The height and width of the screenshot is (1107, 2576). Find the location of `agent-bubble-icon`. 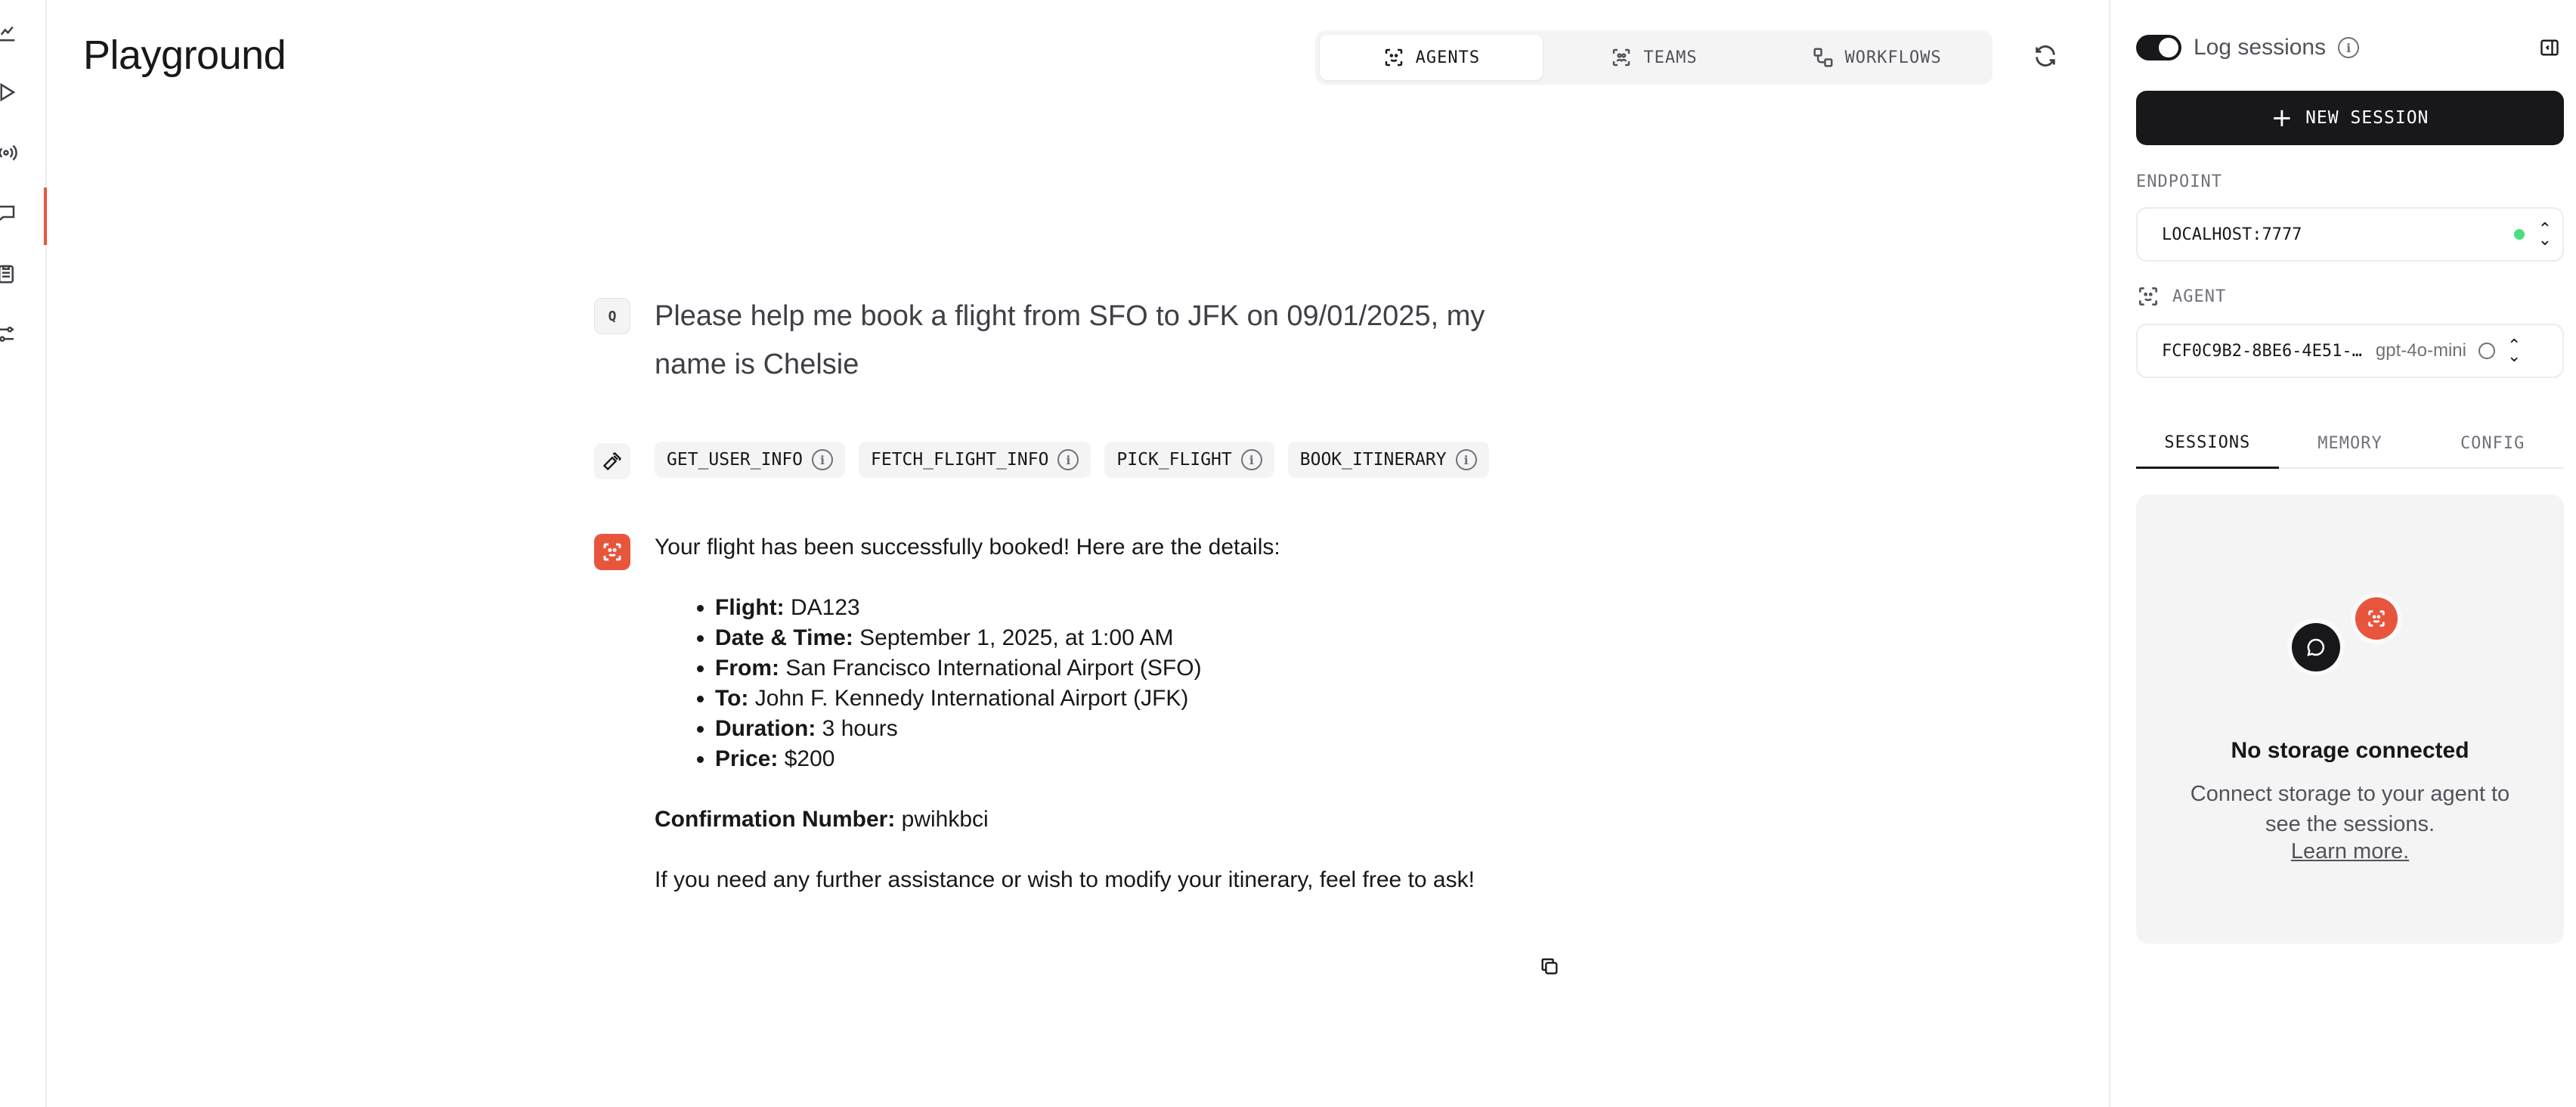

agent-bubble-icon is located at coordinates (2376, 619).